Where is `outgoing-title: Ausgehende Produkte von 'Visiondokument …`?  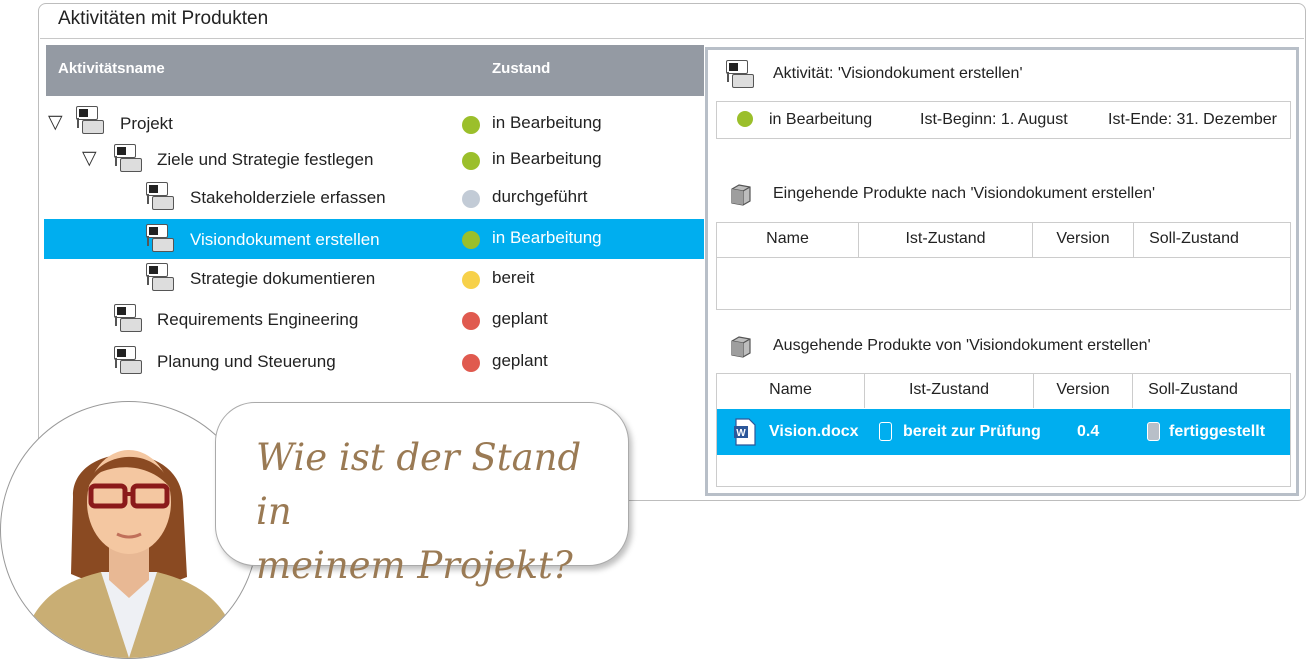 outgoing-title: Ausgehende Produkte von 'Visiondokument … is located at coordinates (962, 345).